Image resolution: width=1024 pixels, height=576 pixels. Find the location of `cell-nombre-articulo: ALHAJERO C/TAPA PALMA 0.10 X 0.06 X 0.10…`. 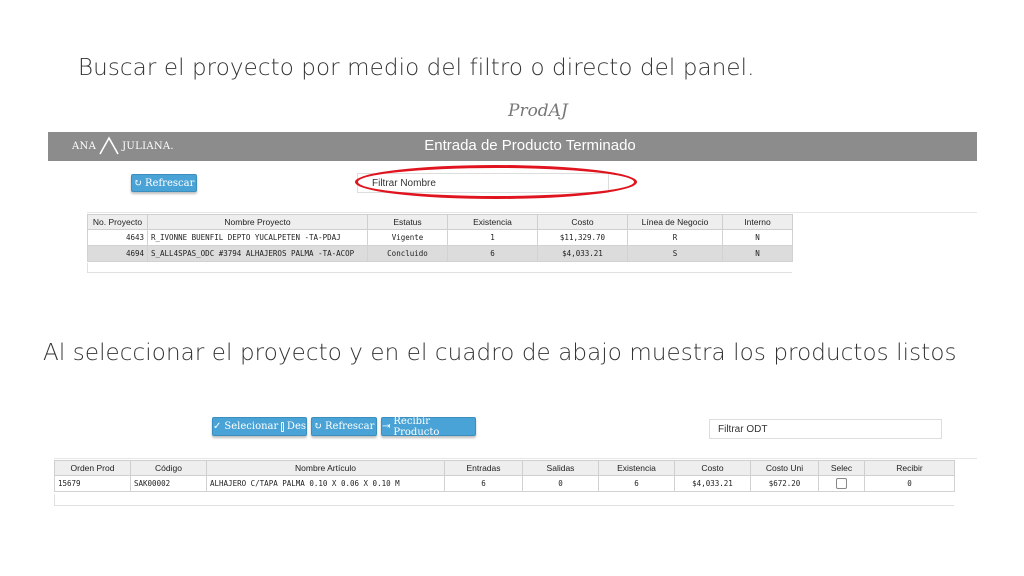

cell-nombre-articulo: ALHAJERO C/TAPA PALMA 0.10 X 0.06 X 0.10… is located at coordinates (325, 483).